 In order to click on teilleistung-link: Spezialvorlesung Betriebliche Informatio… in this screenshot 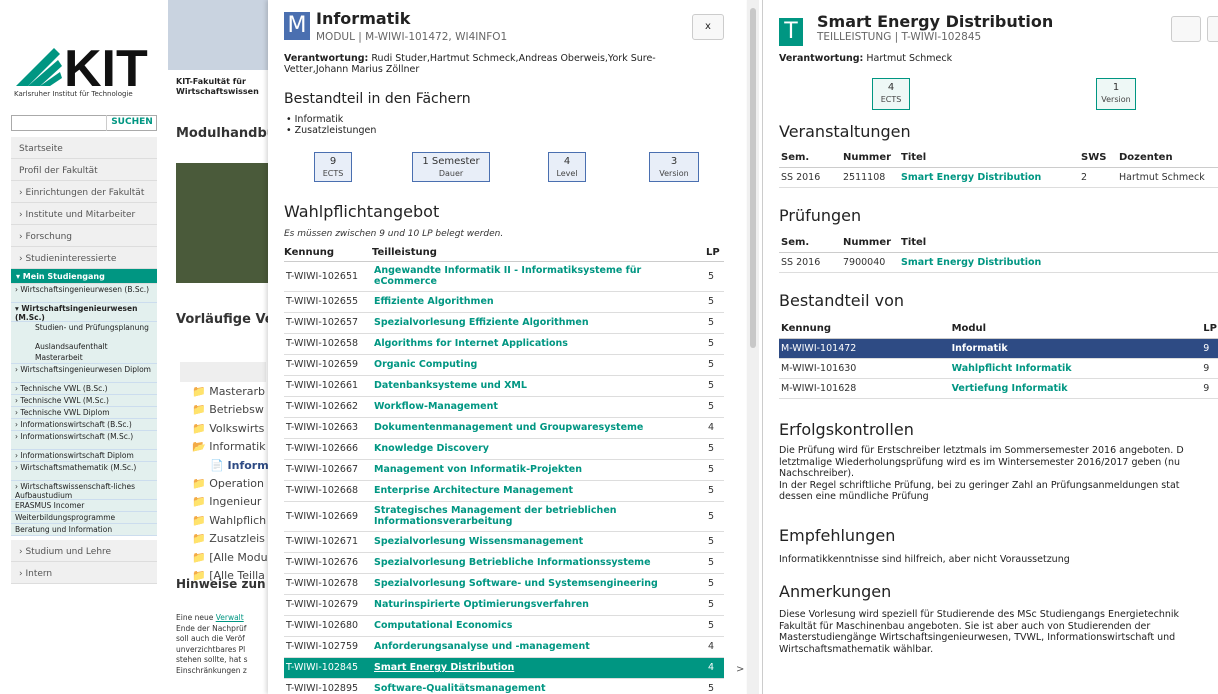, I will do `click(539, 563)`.